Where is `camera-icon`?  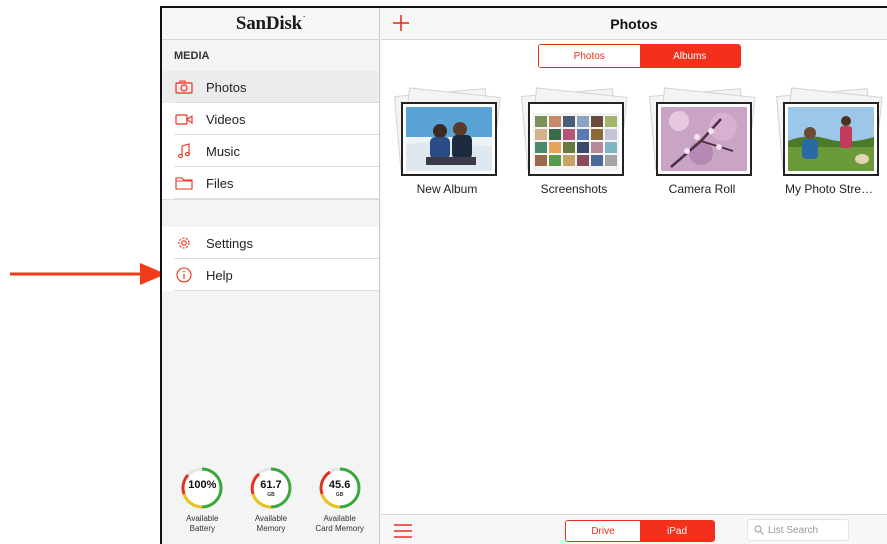 camera-icon is located at coordinates (184, 87).